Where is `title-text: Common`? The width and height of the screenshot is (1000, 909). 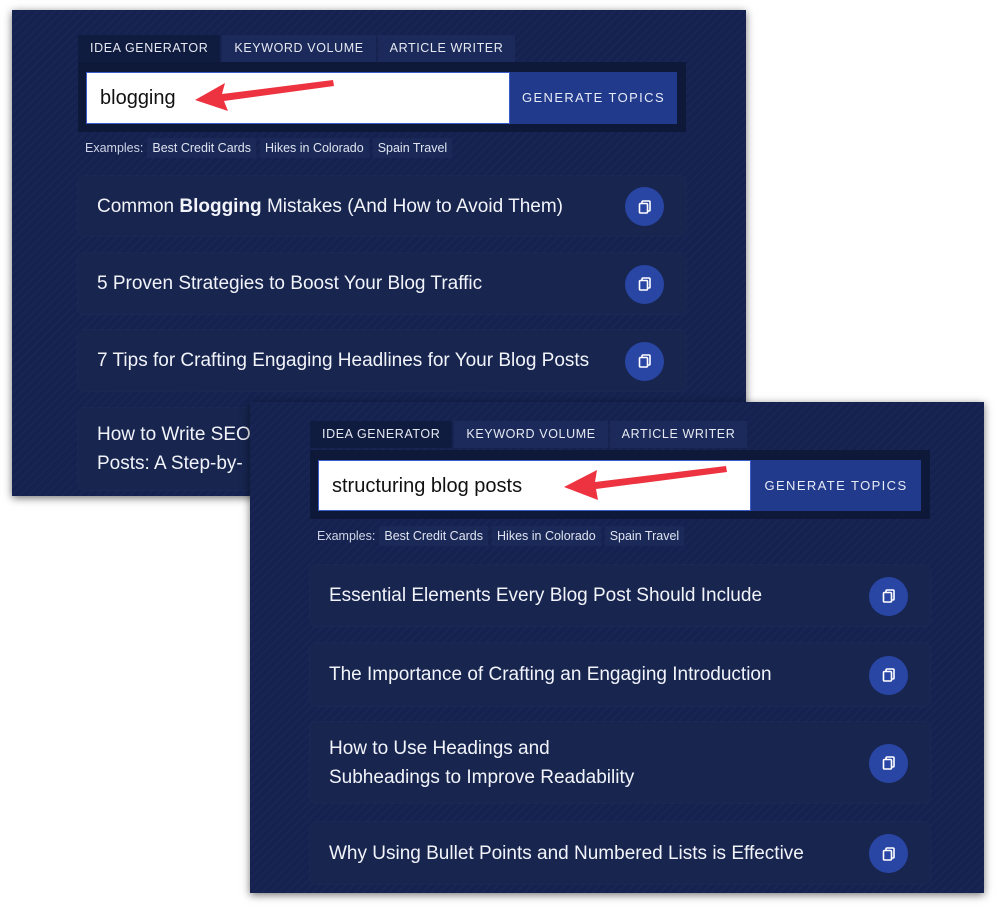
title-text: Common is located at coordinates (138, 206).